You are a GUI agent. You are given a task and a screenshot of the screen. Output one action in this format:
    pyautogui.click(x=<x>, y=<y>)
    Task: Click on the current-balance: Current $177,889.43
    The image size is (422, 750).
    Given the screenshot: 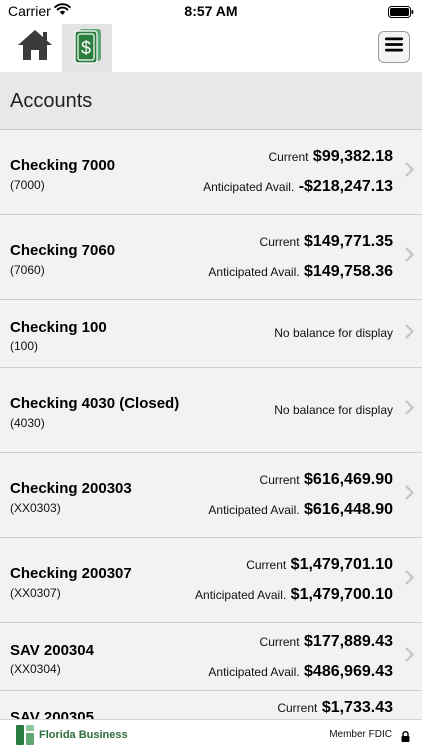 What is the action you would take?
    pyautogui.click(x=326, y=642)
    